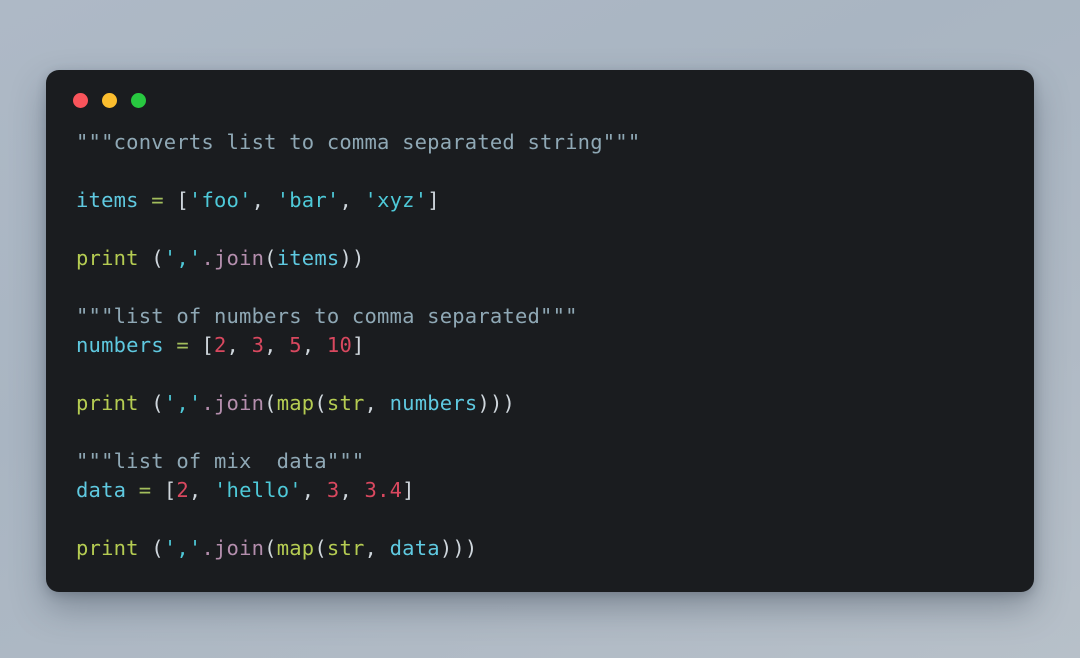 The height and width of the screenshot is (658, 1080). I want to click on paren-open-1: (, so click(151, 258).